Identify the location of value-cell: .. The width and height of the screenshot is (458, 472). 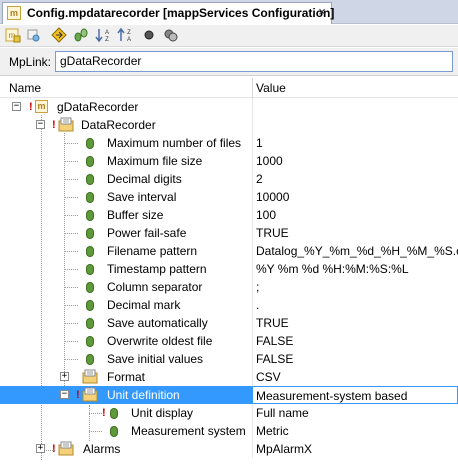
(355, 305).